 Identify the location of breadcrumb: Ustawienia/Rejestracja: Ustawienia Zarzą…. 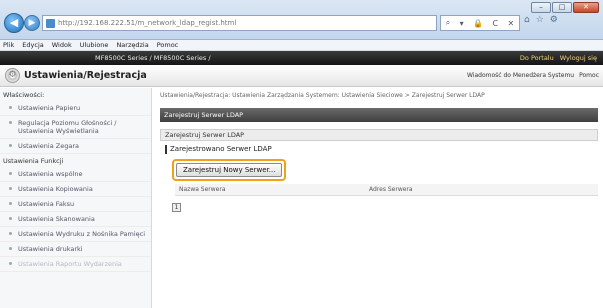
(322, 95).